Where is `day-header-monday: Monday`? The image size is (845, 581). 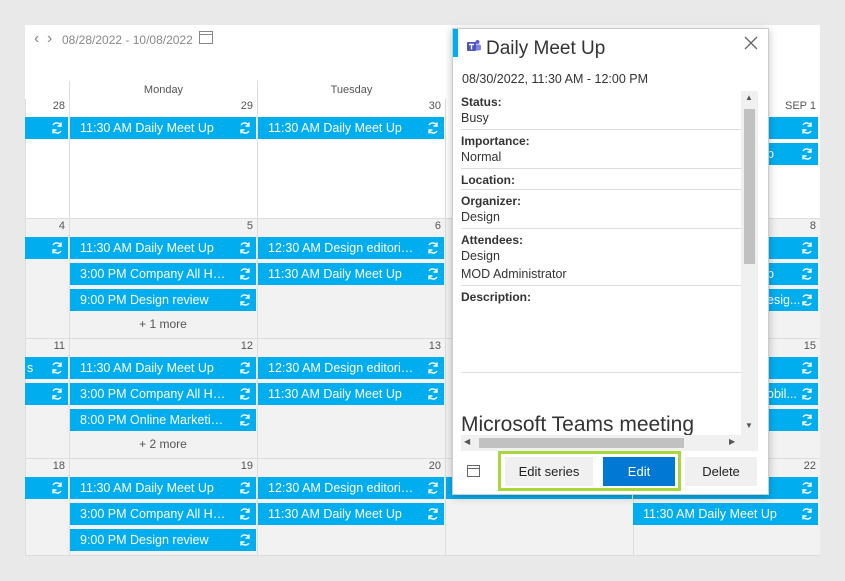
day-header-monday: Monday is located at coordinates (163, 90).